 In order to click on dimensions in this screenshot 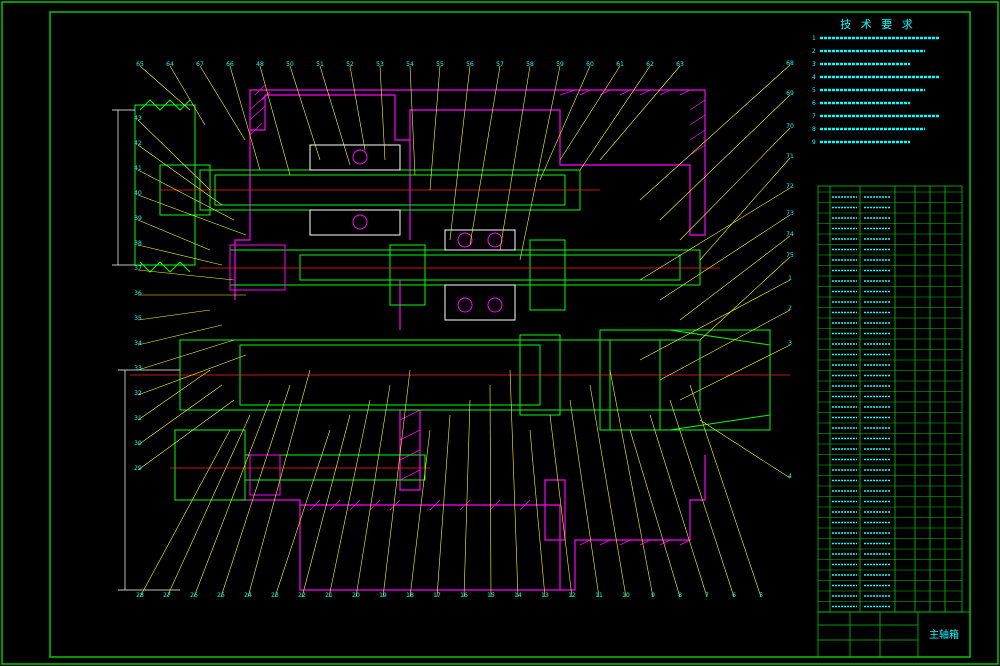, I will do `click(146, 350)`.